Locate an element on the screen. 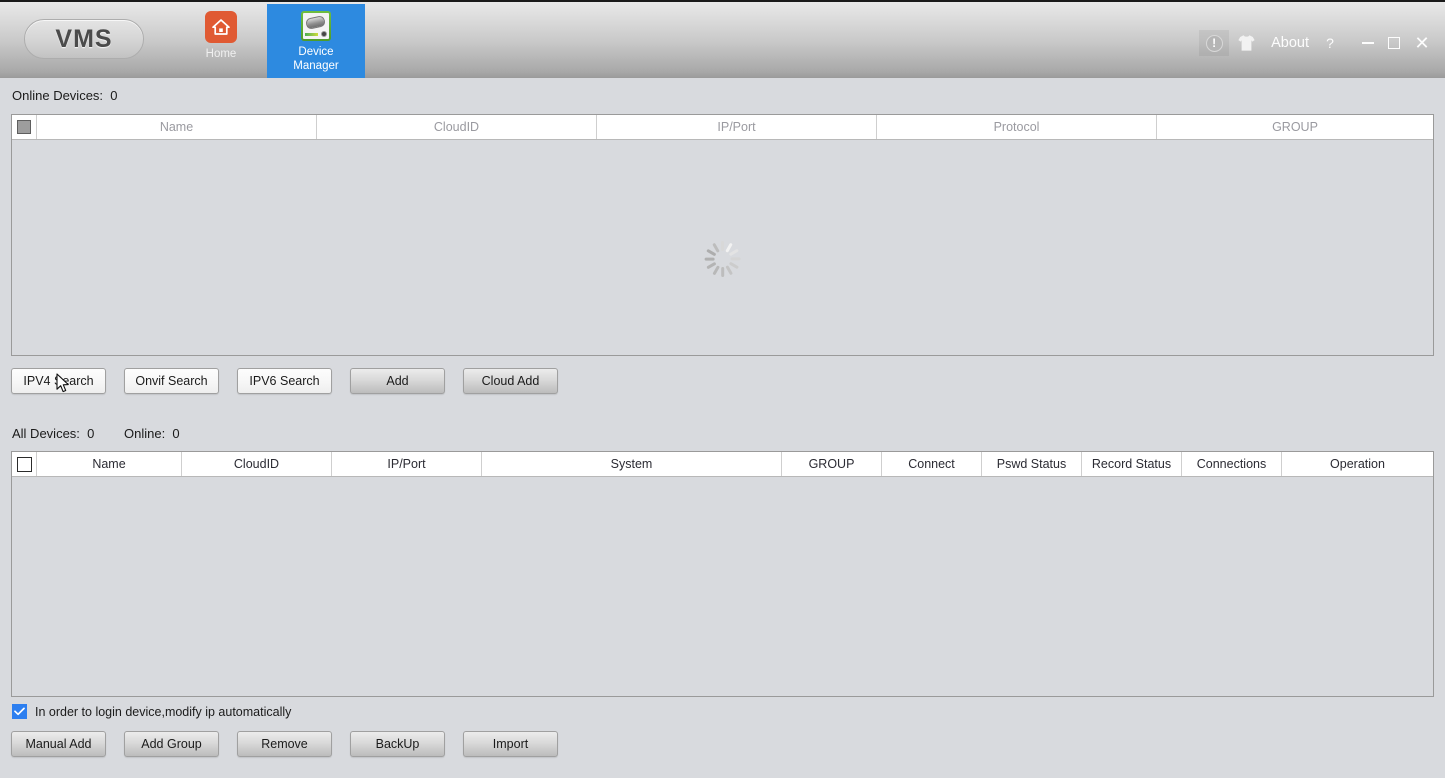 The width and height of the screenshot is (1445, 778). nav-tab-device-manager-label-line1: Device is located at coordinates (316, 52).